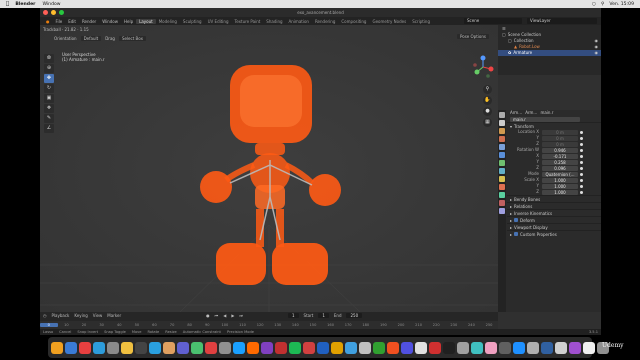 The image size is (640, 360). I want to click on menu-render: Render, so click(89, 21).